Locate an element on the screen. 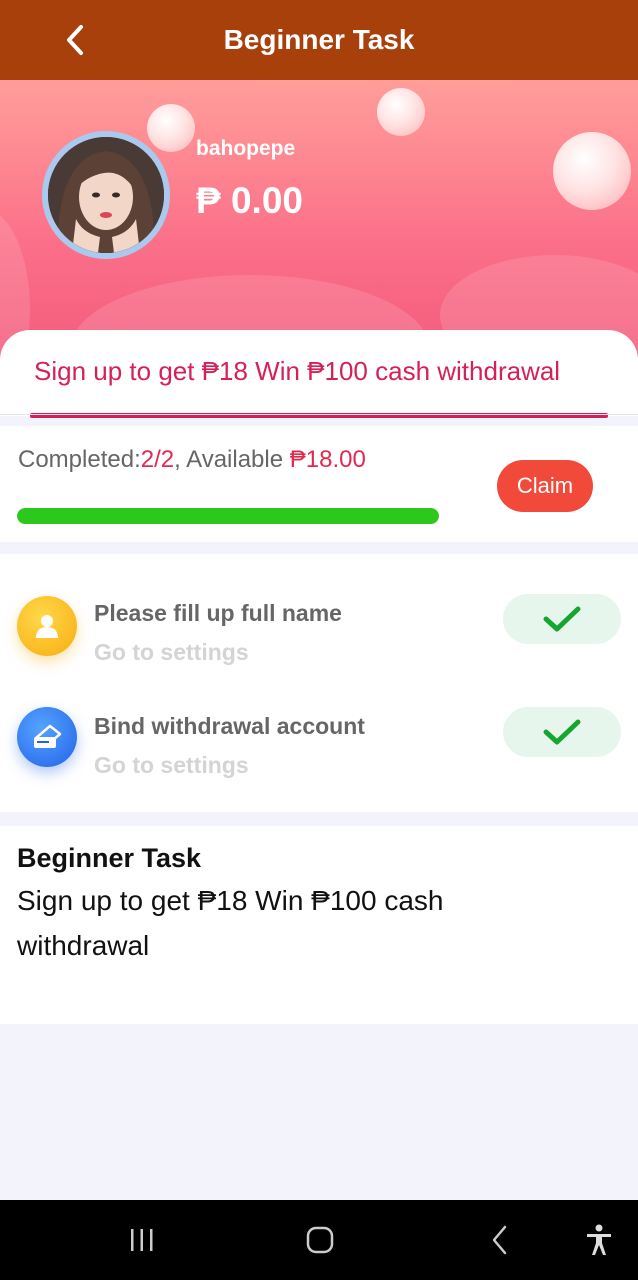  top-bar: Beginner Task is located at coordinates (319, 40).